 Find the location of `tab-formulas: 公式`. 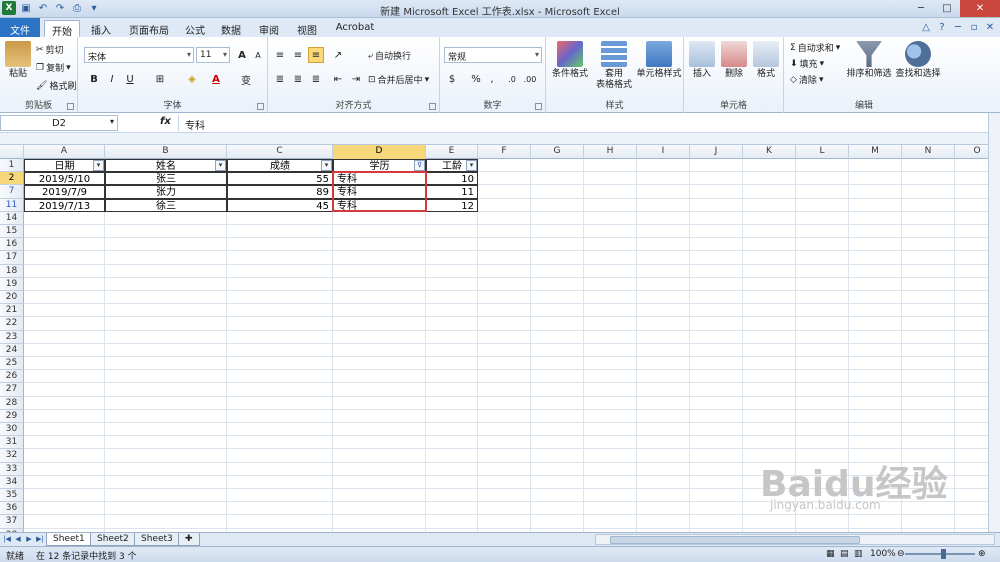

tab-formulas: 公式 is located at coordinates (195, 28).